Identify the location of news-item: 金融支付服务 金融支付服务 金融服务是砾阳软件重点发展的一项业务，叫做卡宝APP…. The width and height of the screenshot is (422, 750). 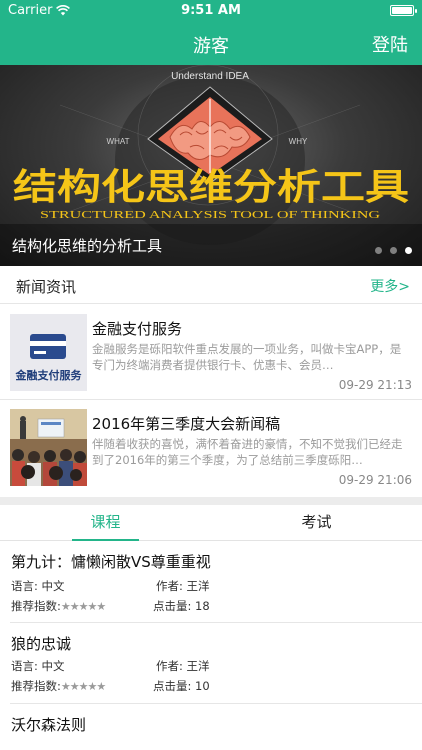
(211, 352).